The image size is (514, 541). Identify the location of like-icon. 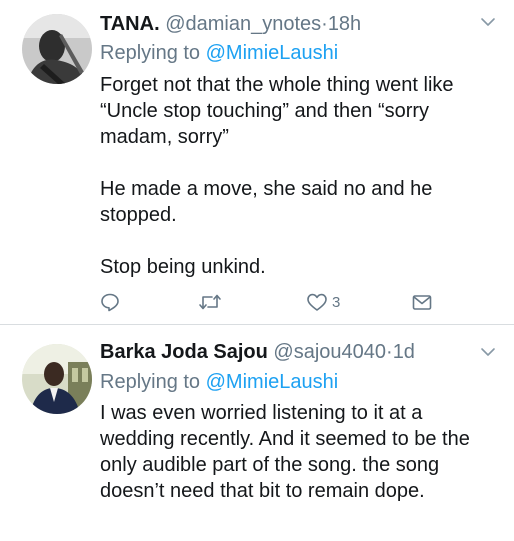
(317, 302).